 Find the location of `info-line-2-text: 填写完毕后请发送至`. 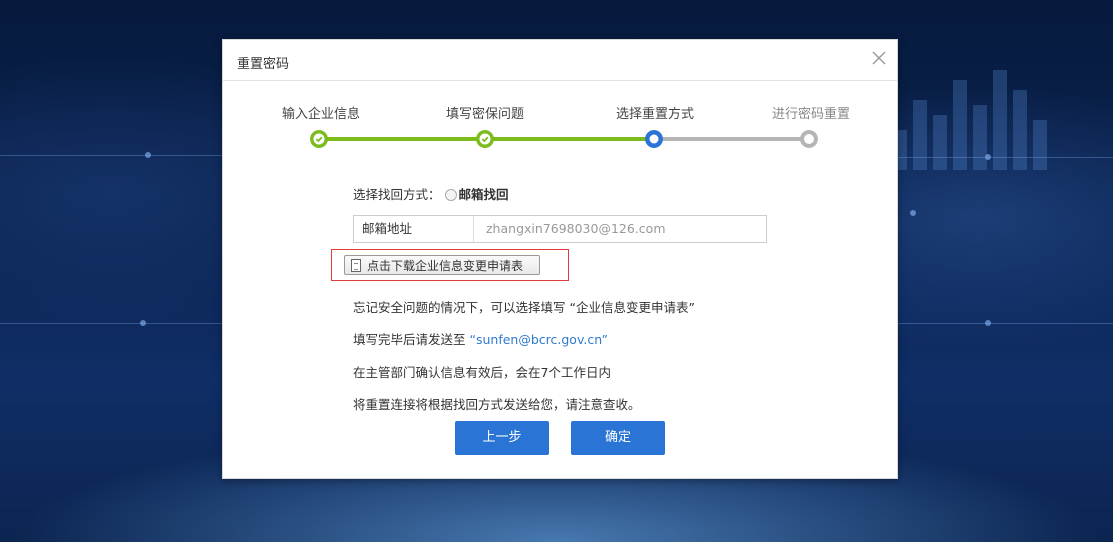

info-line-2-text: 填写完毕后请发送至 is located at coordinates (409, 339).